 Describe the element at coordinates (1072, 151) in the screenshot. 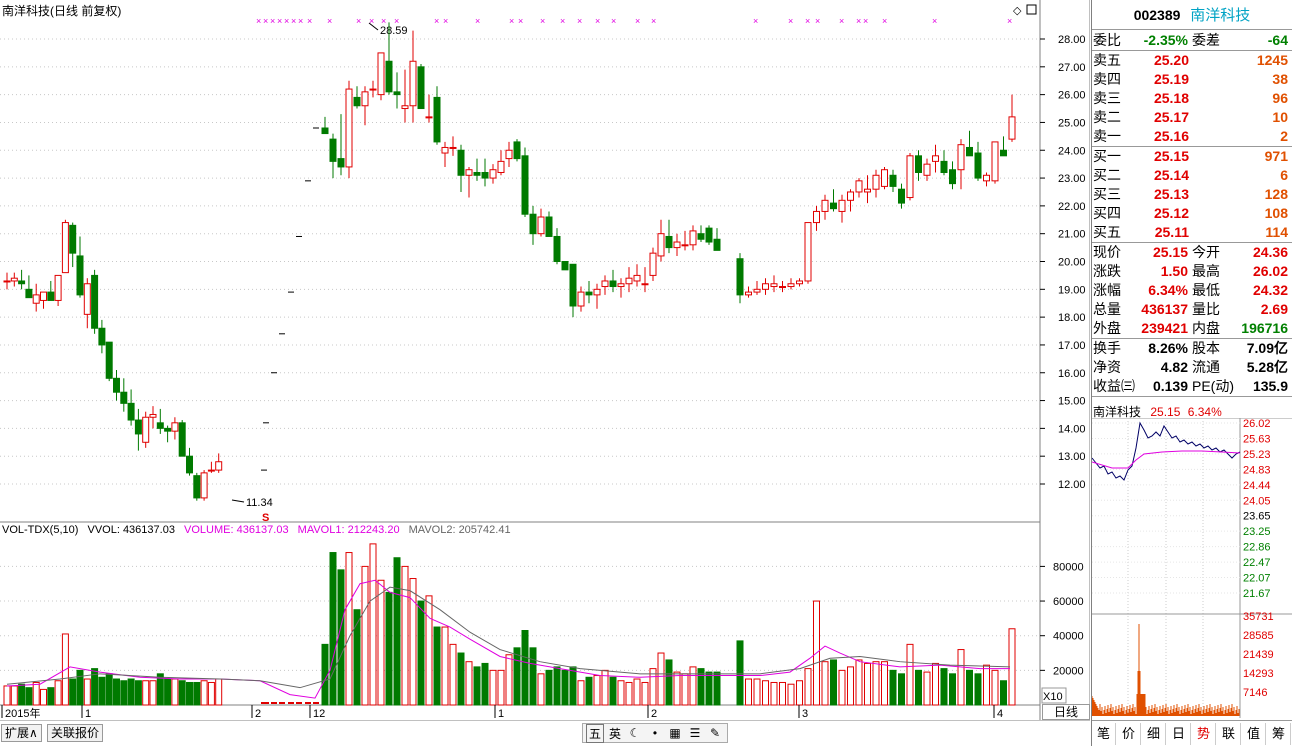

I see `price-tick-label: 24.00` at that location.